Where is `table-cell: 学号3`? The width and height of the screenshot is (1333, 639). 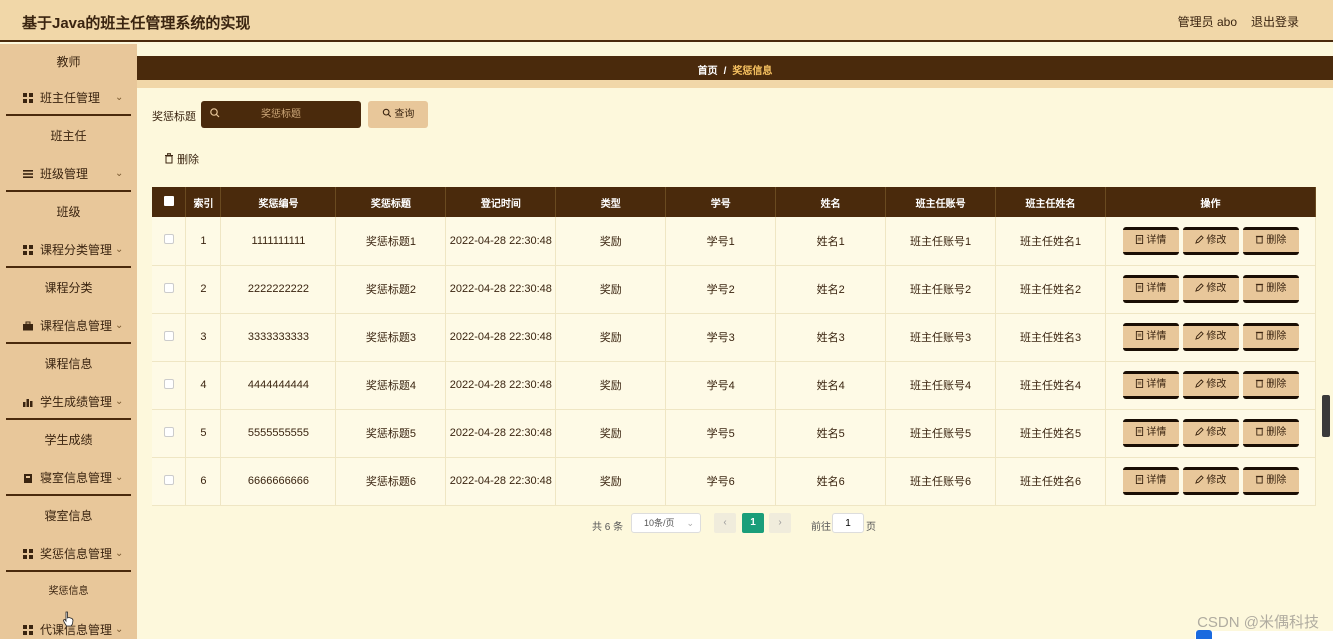 table-cell: 学号3 is located at coordinates (721, 337).